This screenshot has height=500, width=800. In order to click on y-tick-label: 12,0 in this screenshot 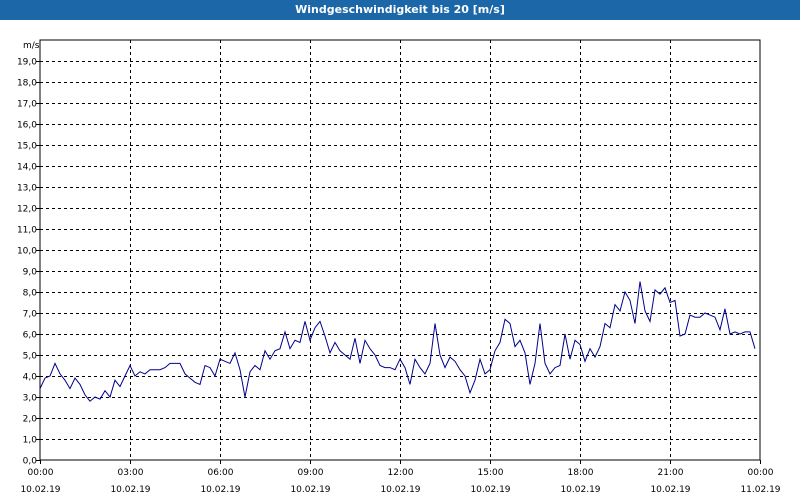, I will do `click(27, 210)`.